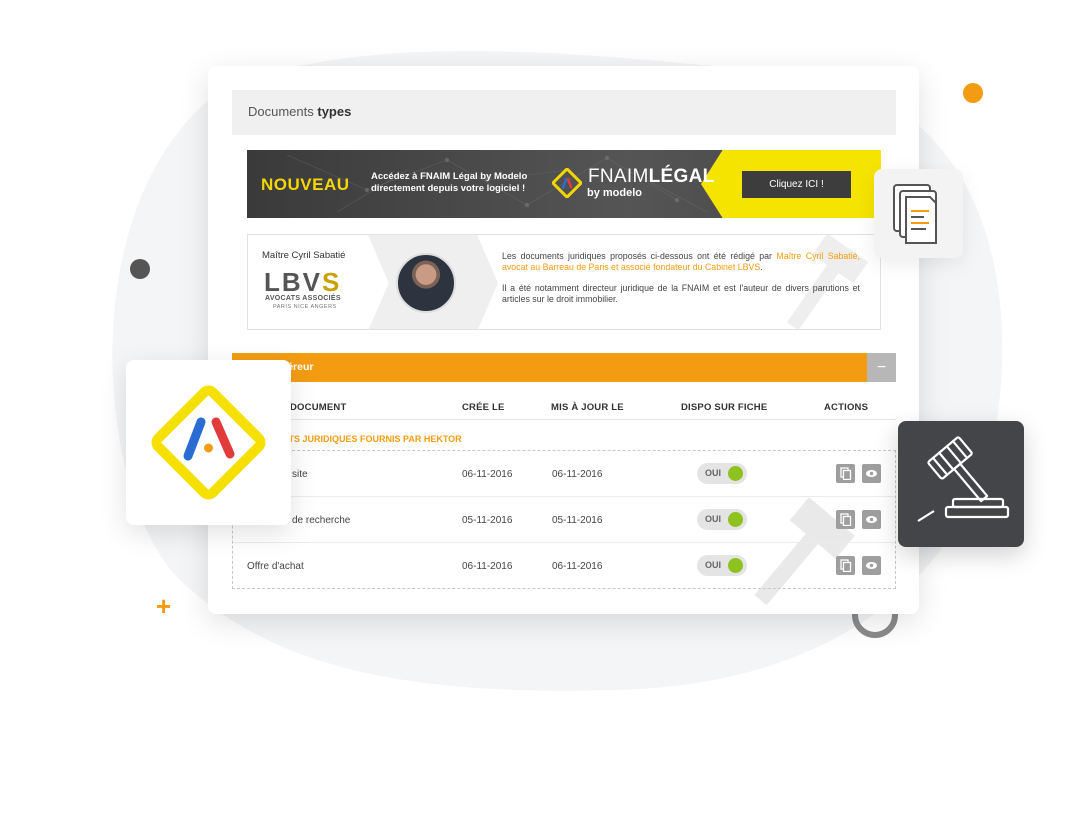 The image size is (1077, 813). Describe the element at coordinates (963, 479) in the screenshot. I see `gavel-icon` at that location.